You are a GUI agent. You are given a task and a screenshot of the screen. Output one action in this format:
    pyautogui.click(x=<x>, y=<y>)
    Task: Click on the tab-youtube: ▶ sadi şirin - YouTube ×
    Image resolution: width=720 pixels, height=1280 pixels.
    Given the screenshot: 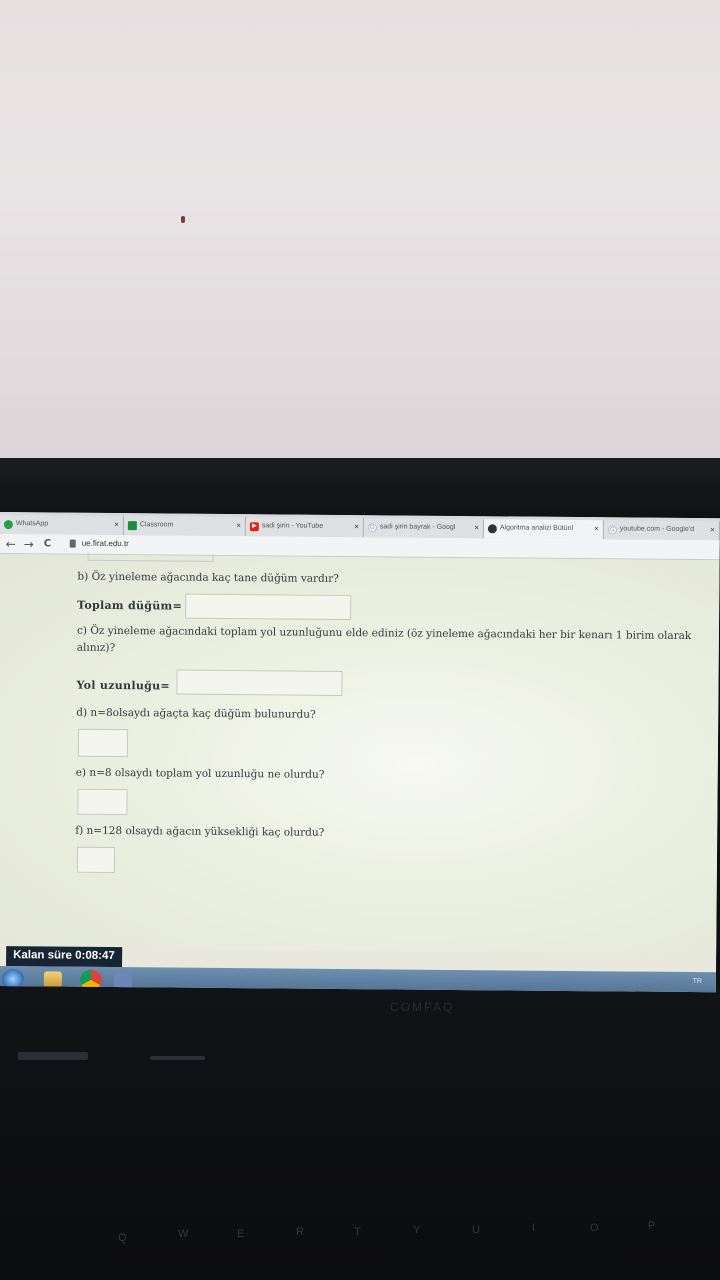 What is the action you would take?
    pyautogui.click(x=304, y=527)
    